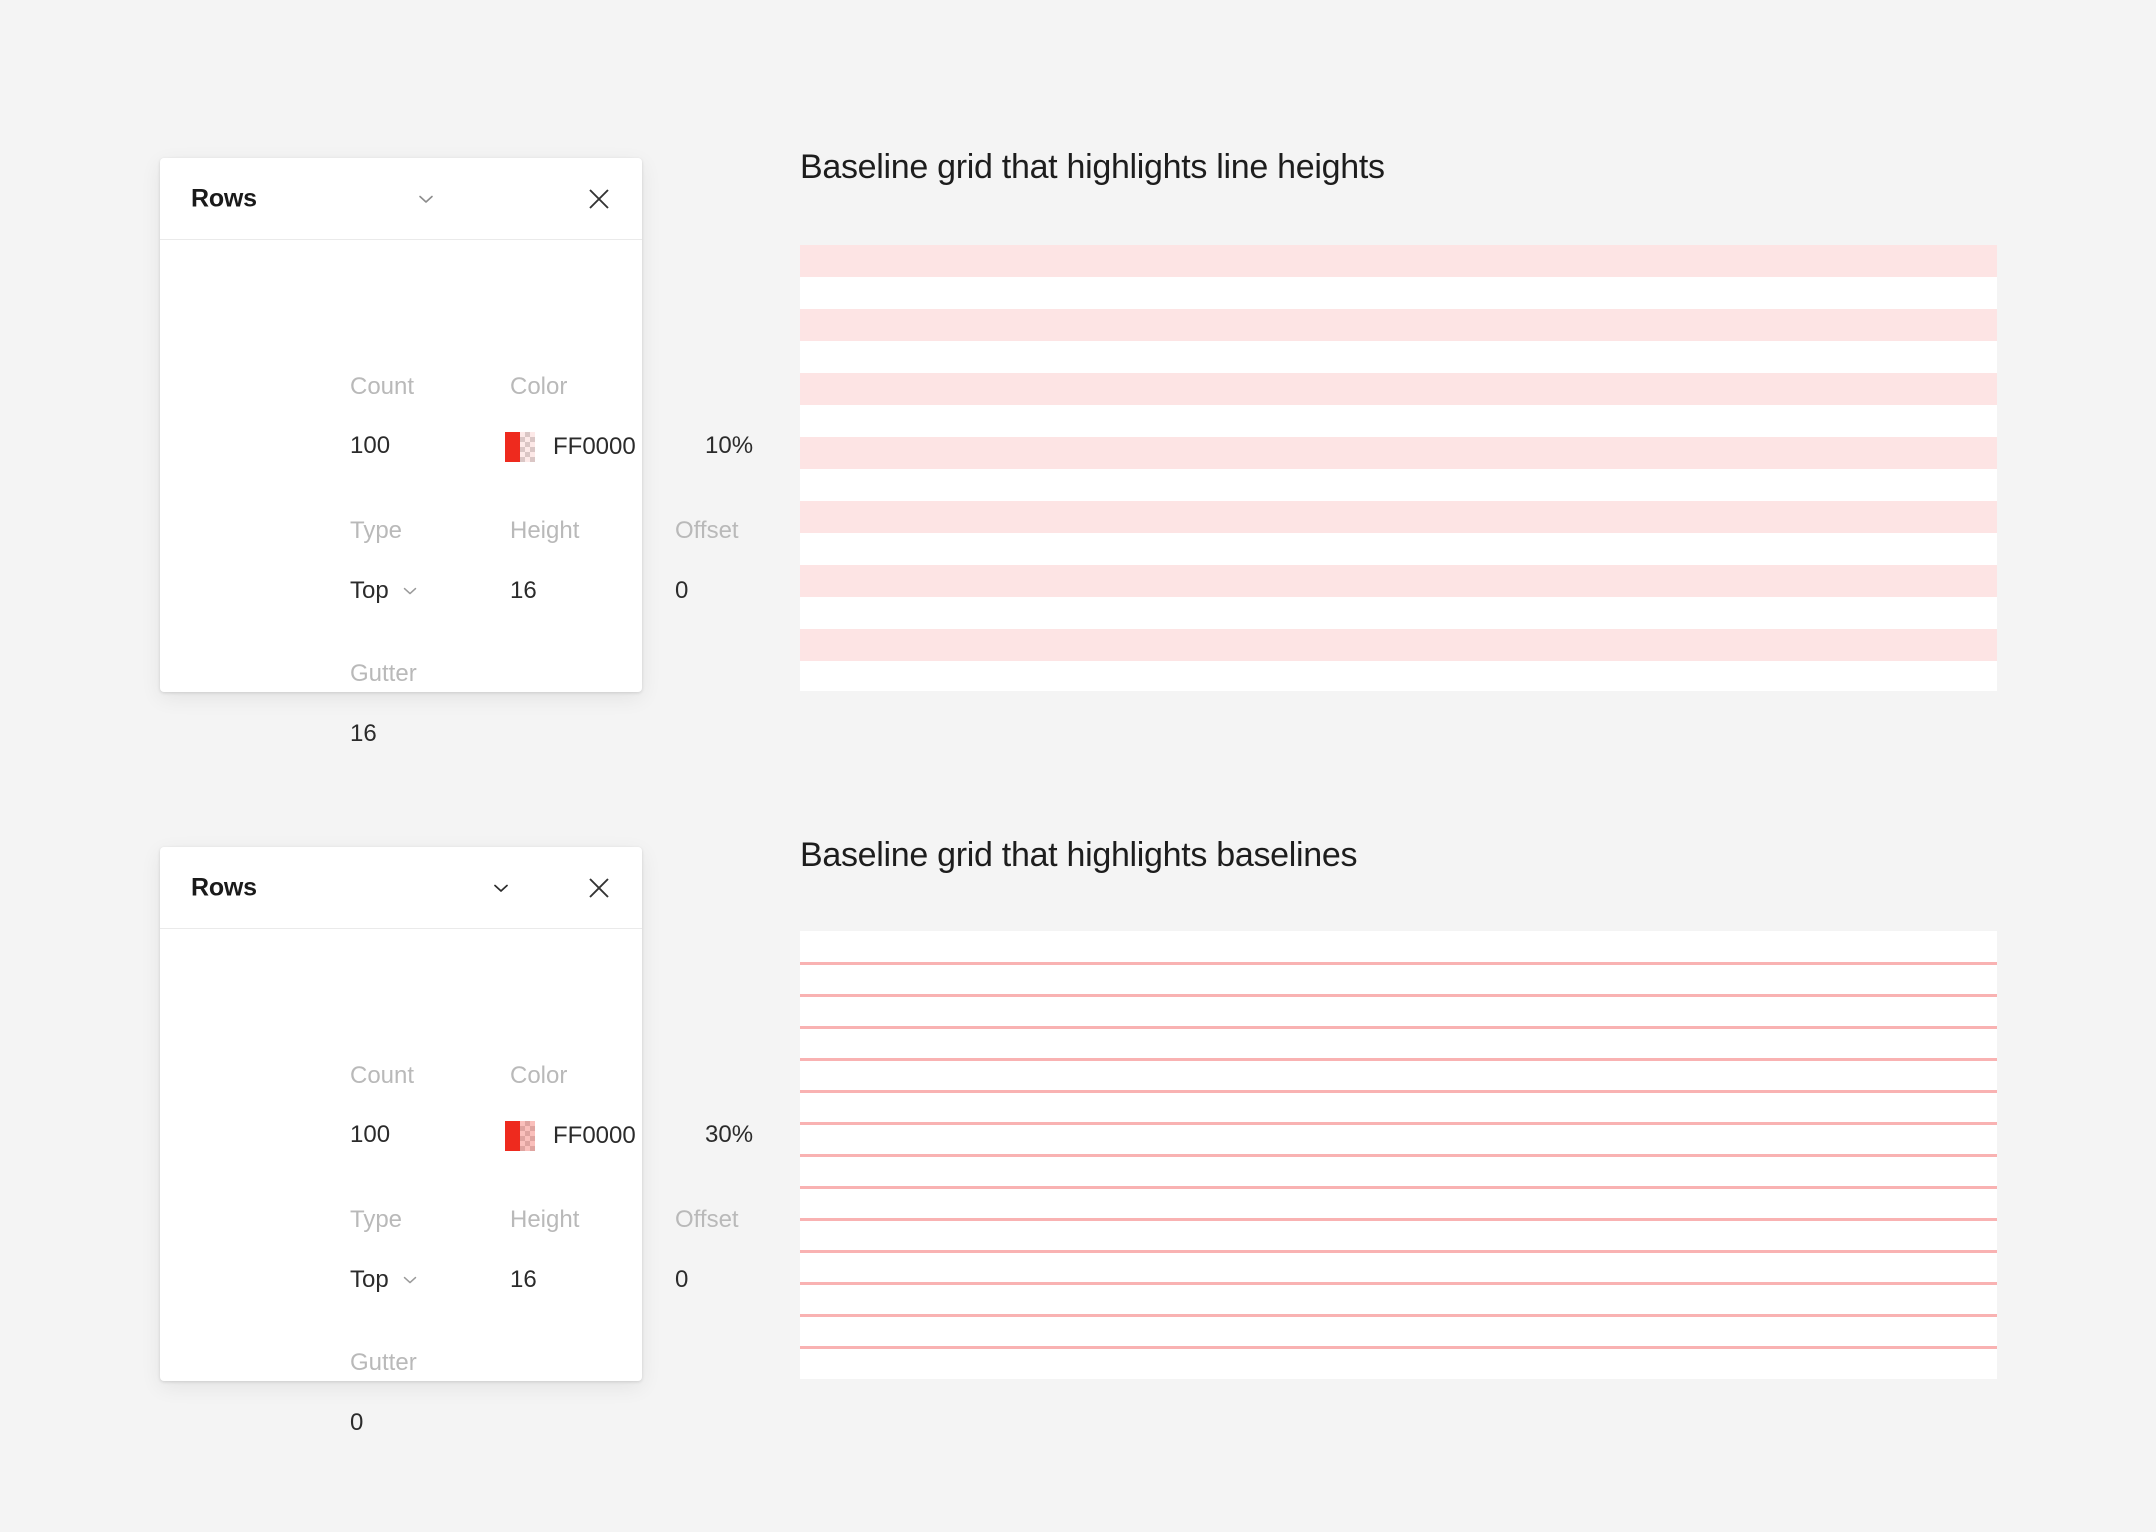  What do you see at coordinates (356, 1423) in the screenshot?
I see `value-gutter: 0` at bounding box center [356, 1423].